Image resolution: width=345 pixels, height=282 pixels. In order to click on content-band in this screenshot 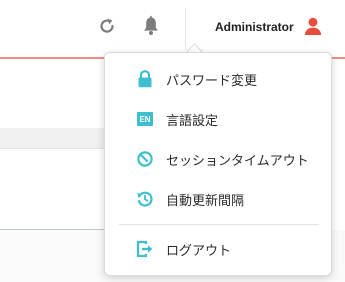, I will do `click(60, 138)`.